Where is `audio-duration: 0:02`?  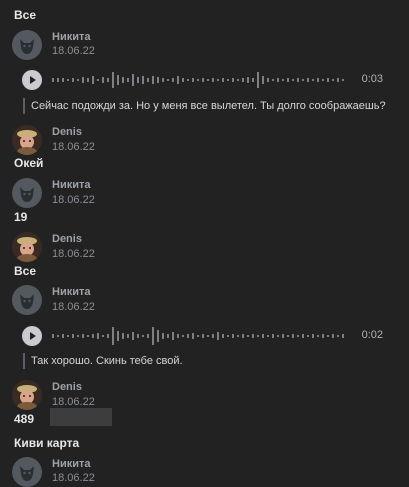
audio-duration: 0:02 is located at coordinates (372, 335).